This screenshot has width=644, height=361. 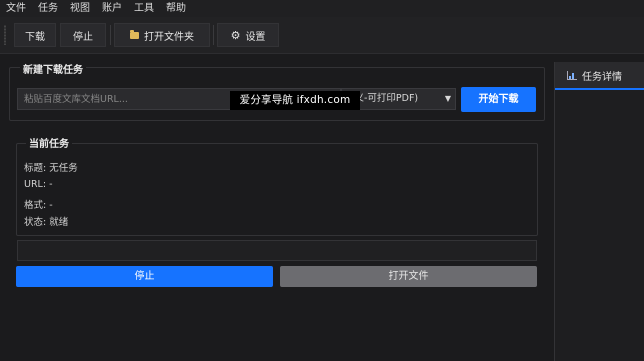 I want to click on toolbar: 下载 停止 打开文件夹 ⚙ 设置, so click(x=322, y=35).